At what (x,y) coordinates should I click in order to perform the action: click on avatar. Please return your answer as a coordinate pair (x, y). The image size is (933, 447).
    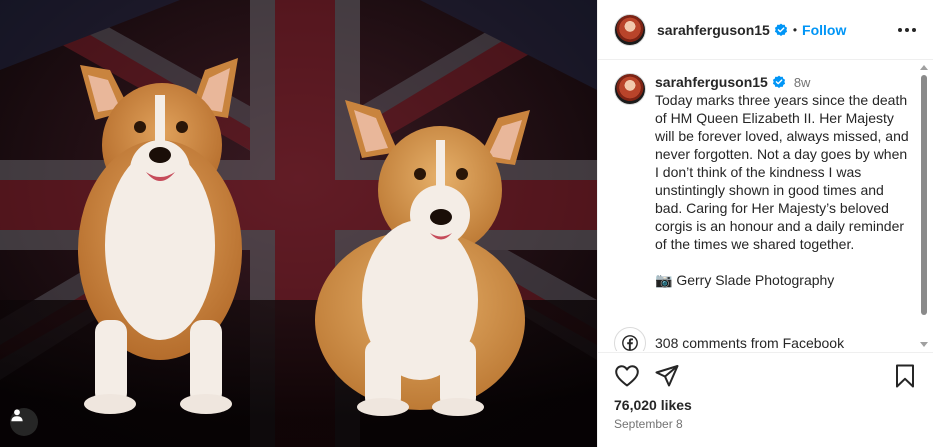
    Looking at the image, I should click on (630, 29).